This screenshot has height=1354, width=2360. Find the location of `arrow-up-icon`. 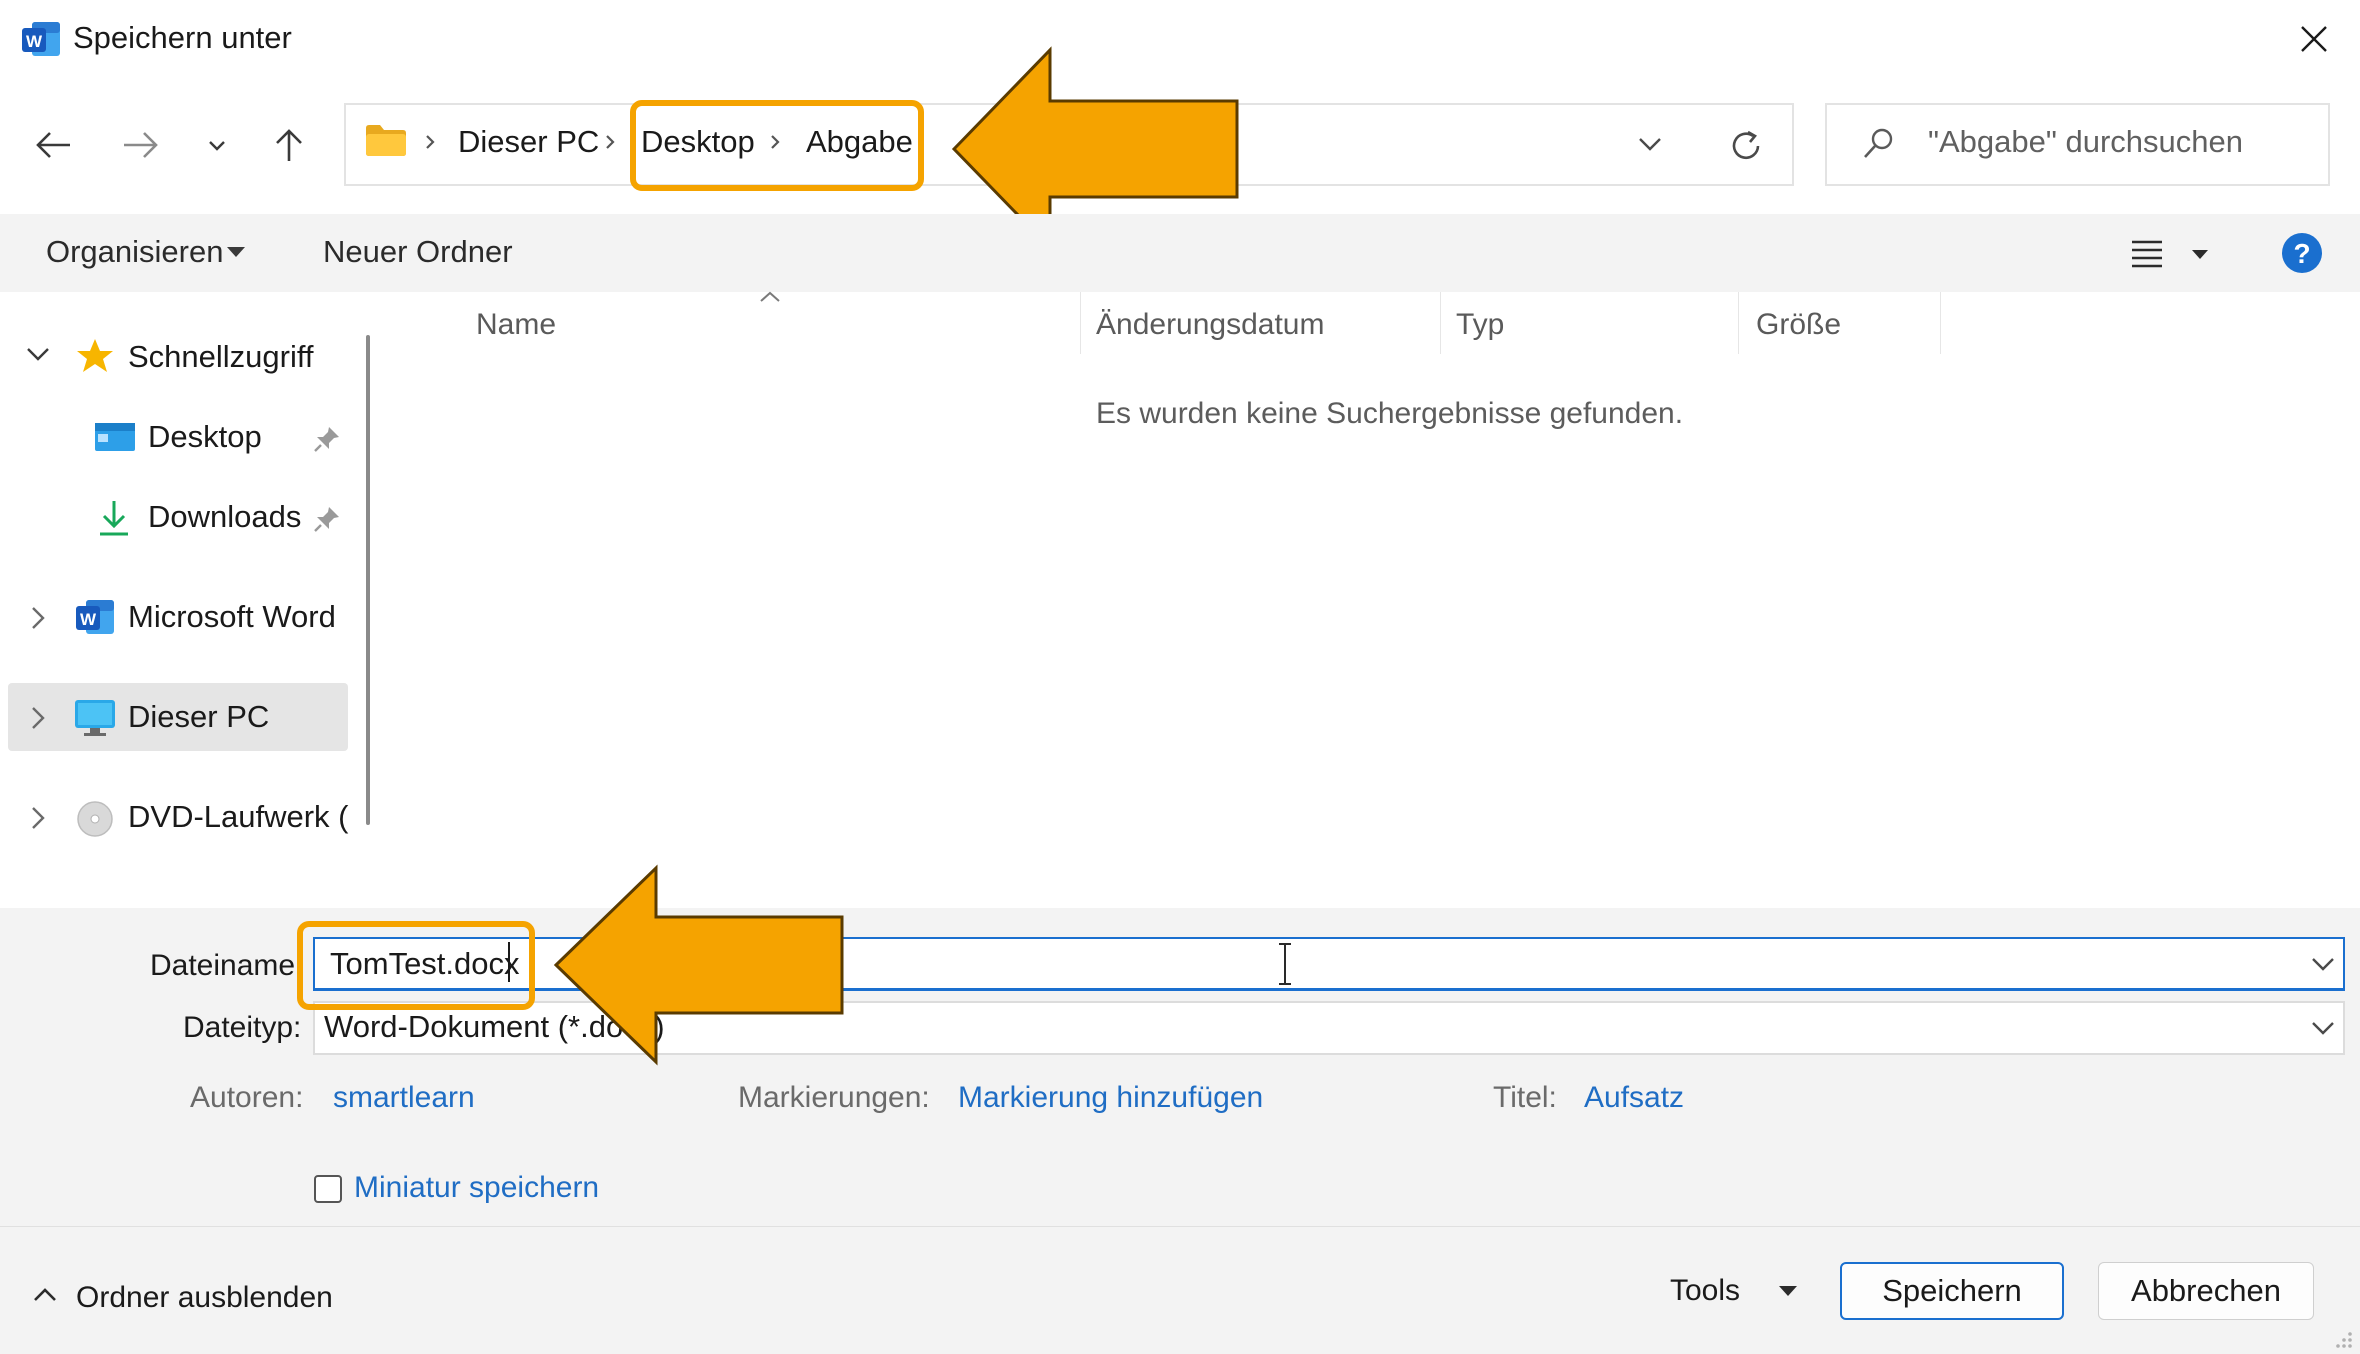

arrow-up-icon is located at coordinates (289, 145).